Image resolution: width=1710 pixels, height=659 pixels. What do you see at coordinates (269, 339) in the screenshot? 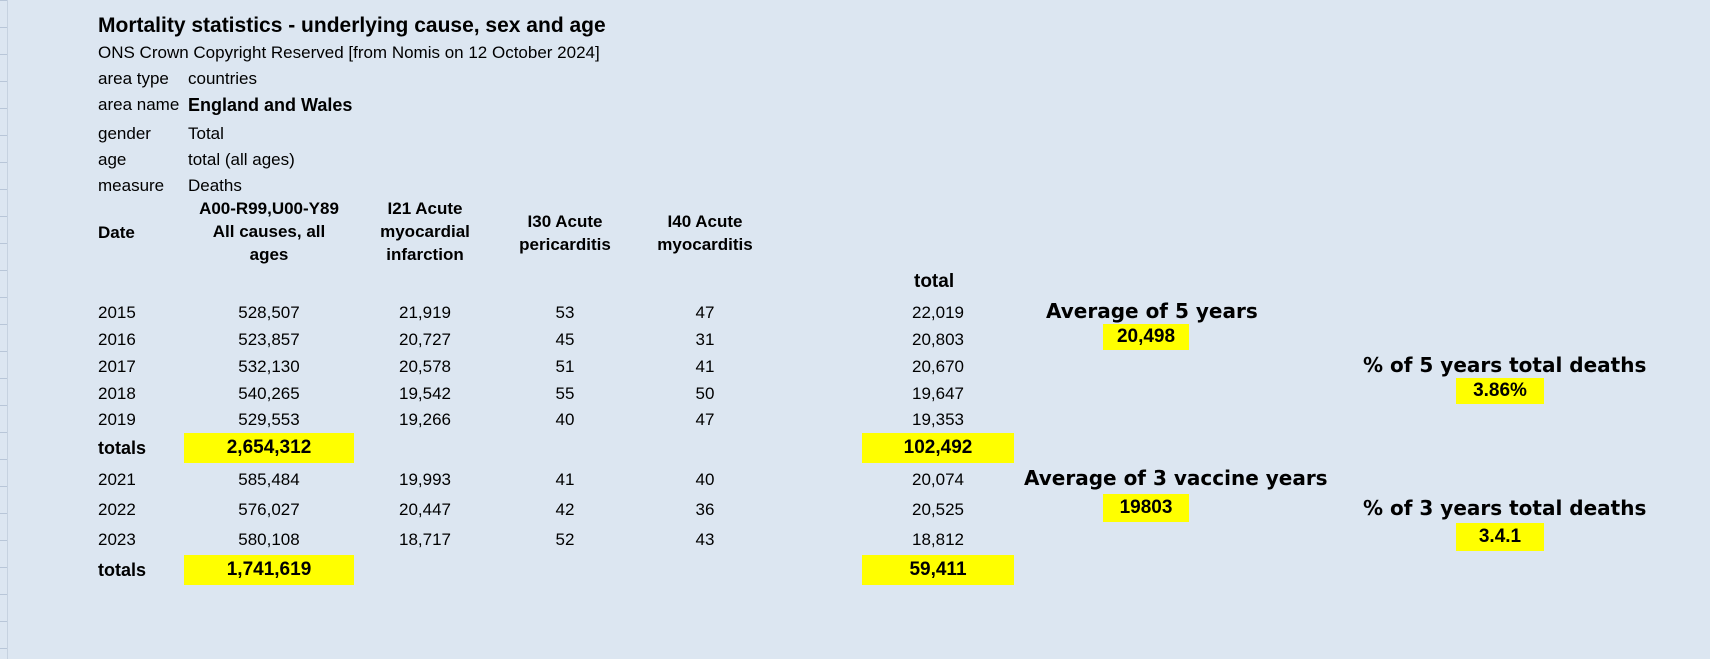
I see `cell-all-causes: 523,857` at bounding box center [269, 339].